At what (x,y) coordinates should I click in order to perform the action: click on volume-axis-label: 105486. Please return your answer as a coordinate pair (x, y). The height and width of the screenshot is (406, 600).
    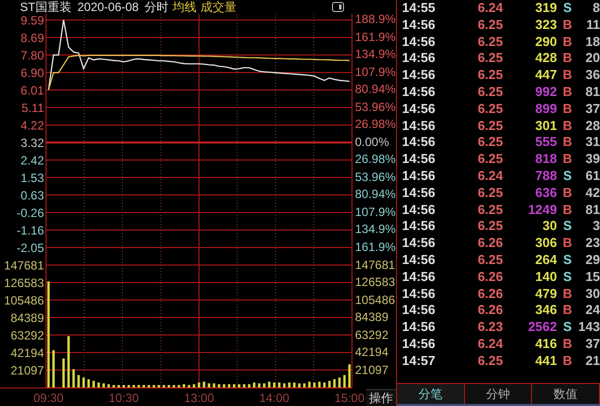
    Looking at the image, I should click on (375, 300).